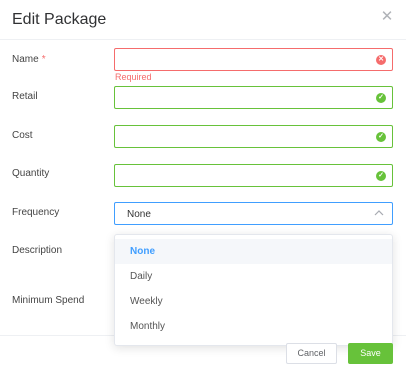 This screenshot has height=376, width=406. What do you see at coordinates (37, 250) in the screenshot?
I see `description-label: Description` at bounding box center [37, 250].